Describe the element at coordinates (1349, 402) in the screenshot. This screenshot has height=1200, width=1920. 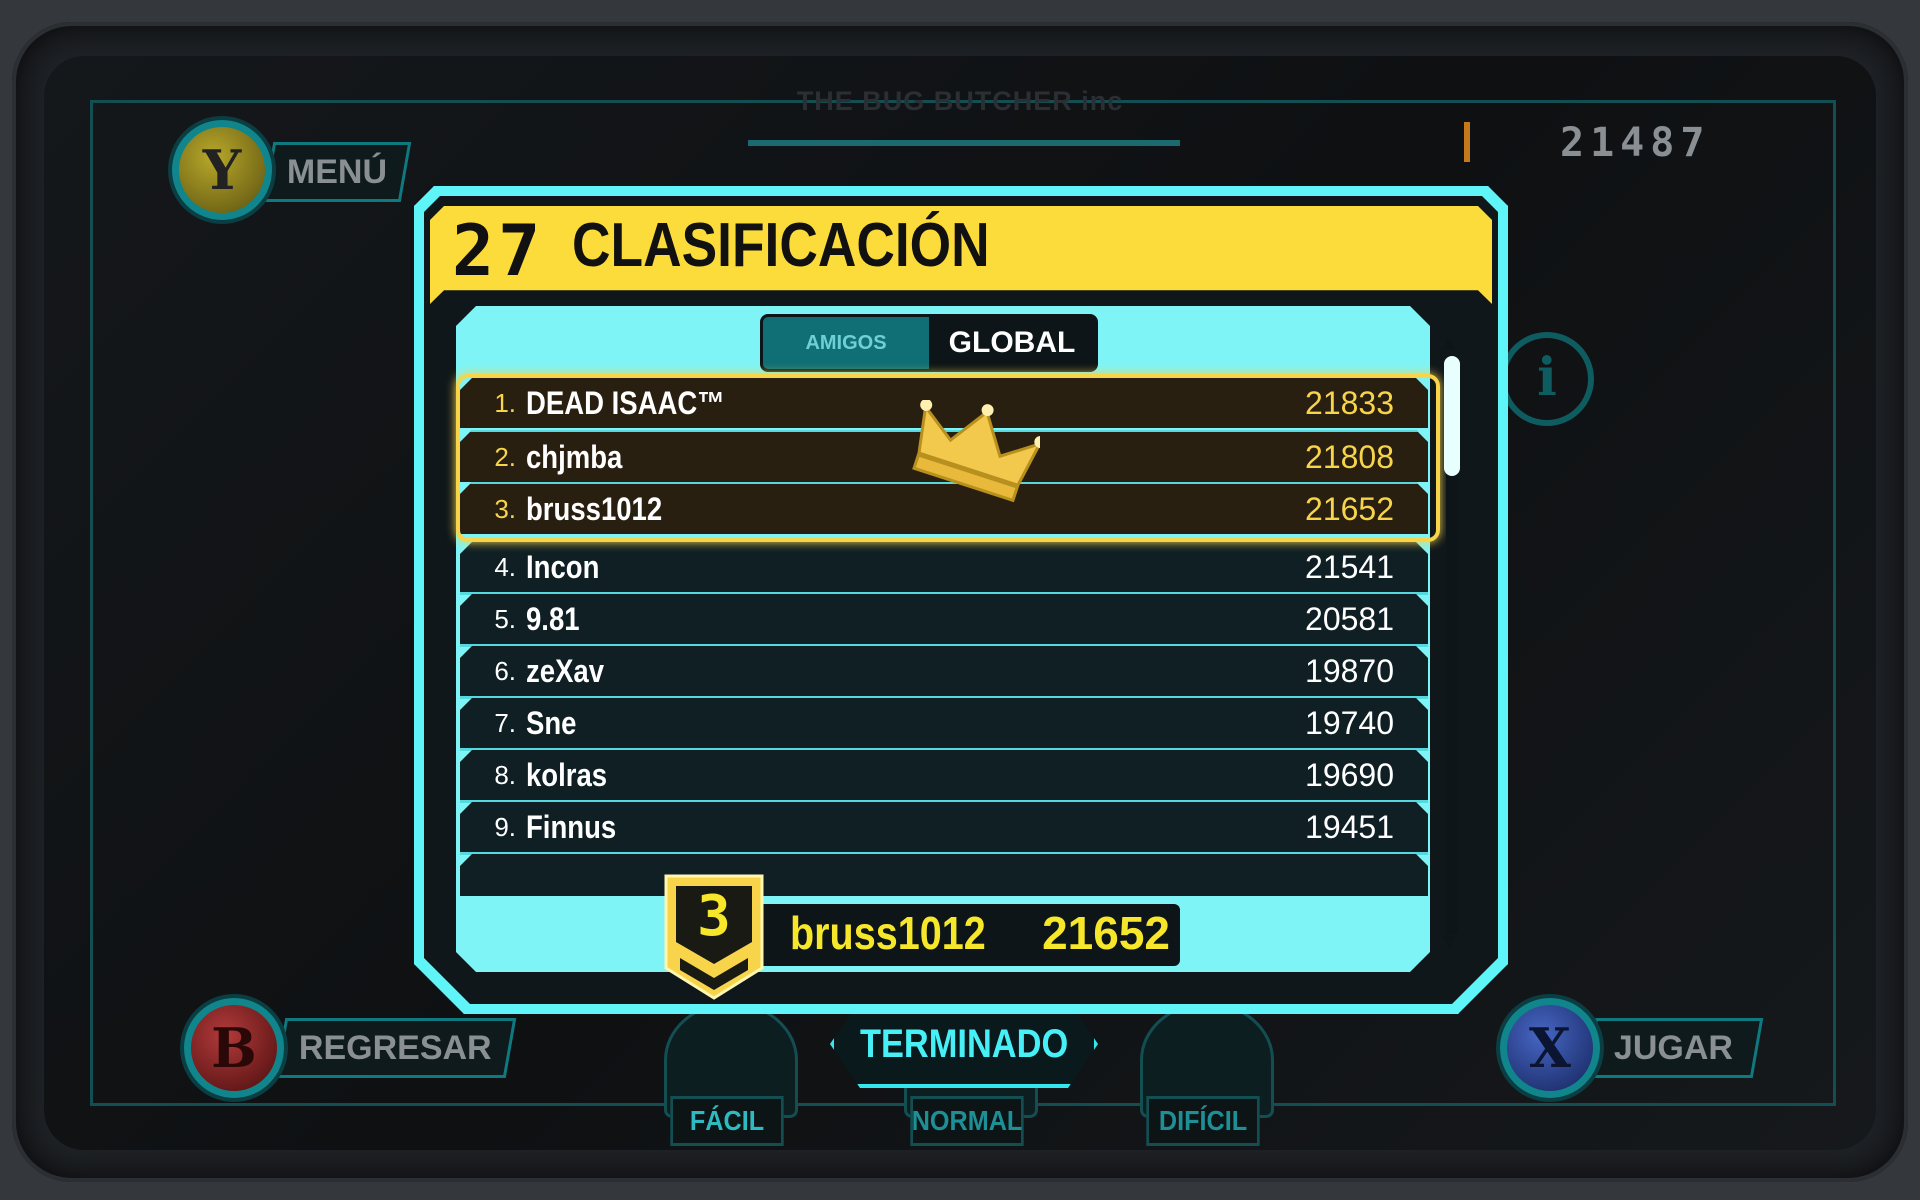
I see `row-score: 21833` at that location.